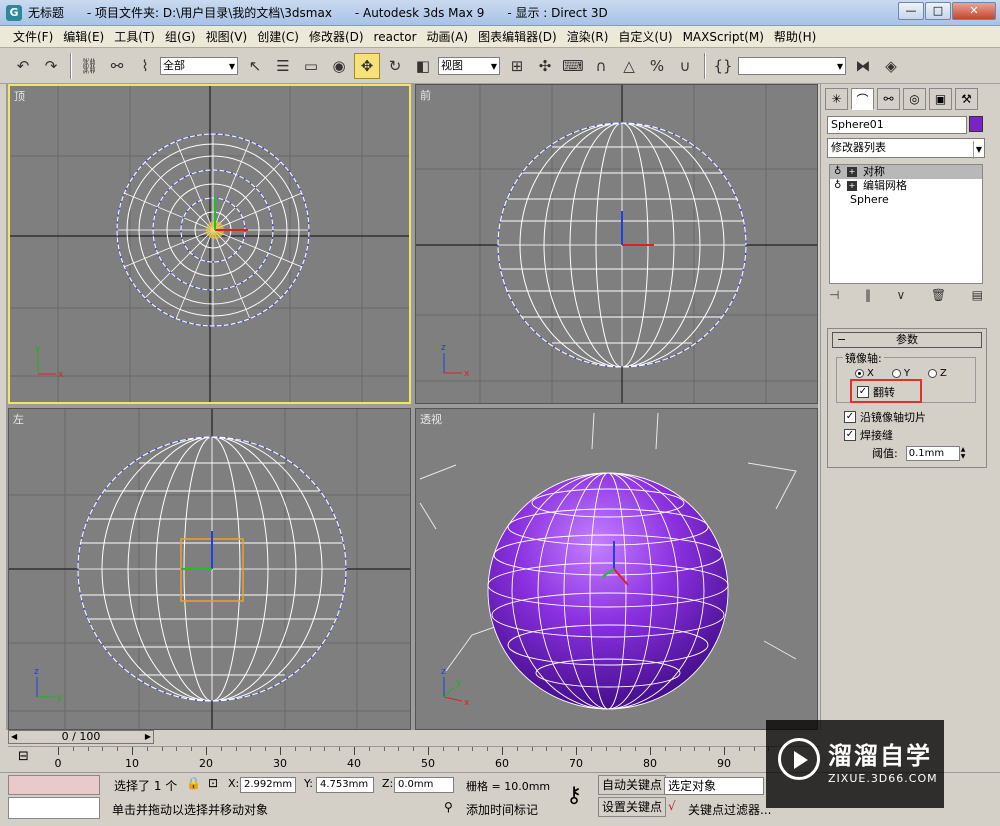  What do you see at coordinates (911, 11) in the screenshot?
I see `minimize-button: —` at bounding box center [911, 11].